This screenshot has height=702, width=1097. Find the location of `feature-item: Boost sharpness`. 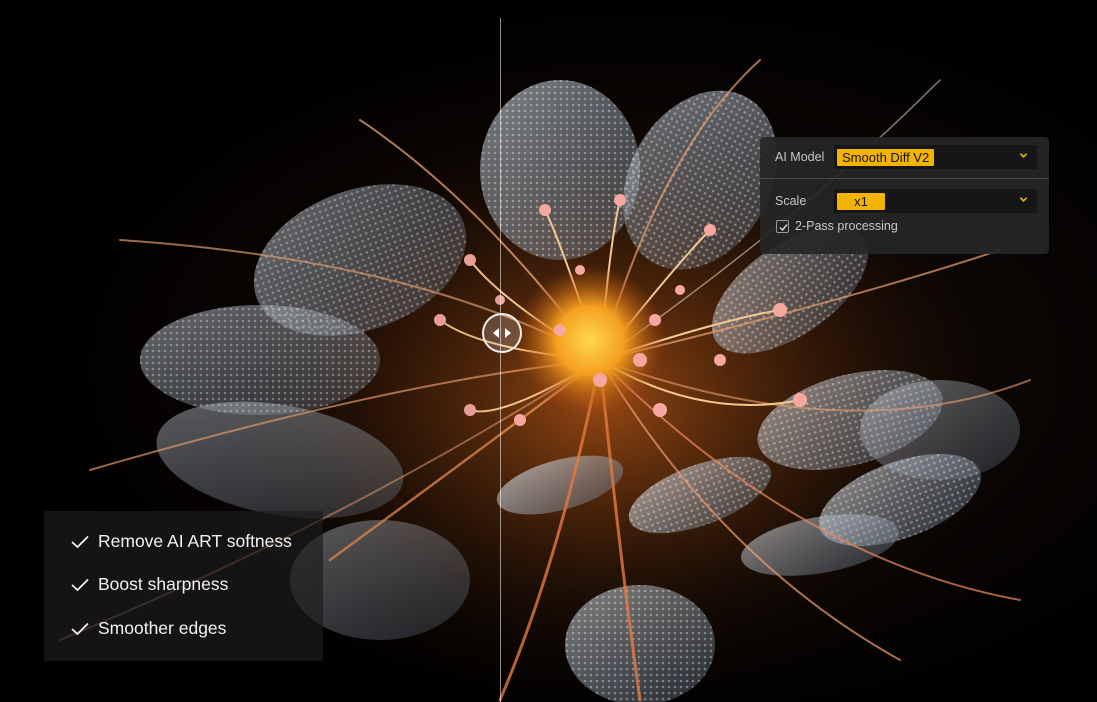

feature-item: Boost sharpness is located at coordinates (149, 584).